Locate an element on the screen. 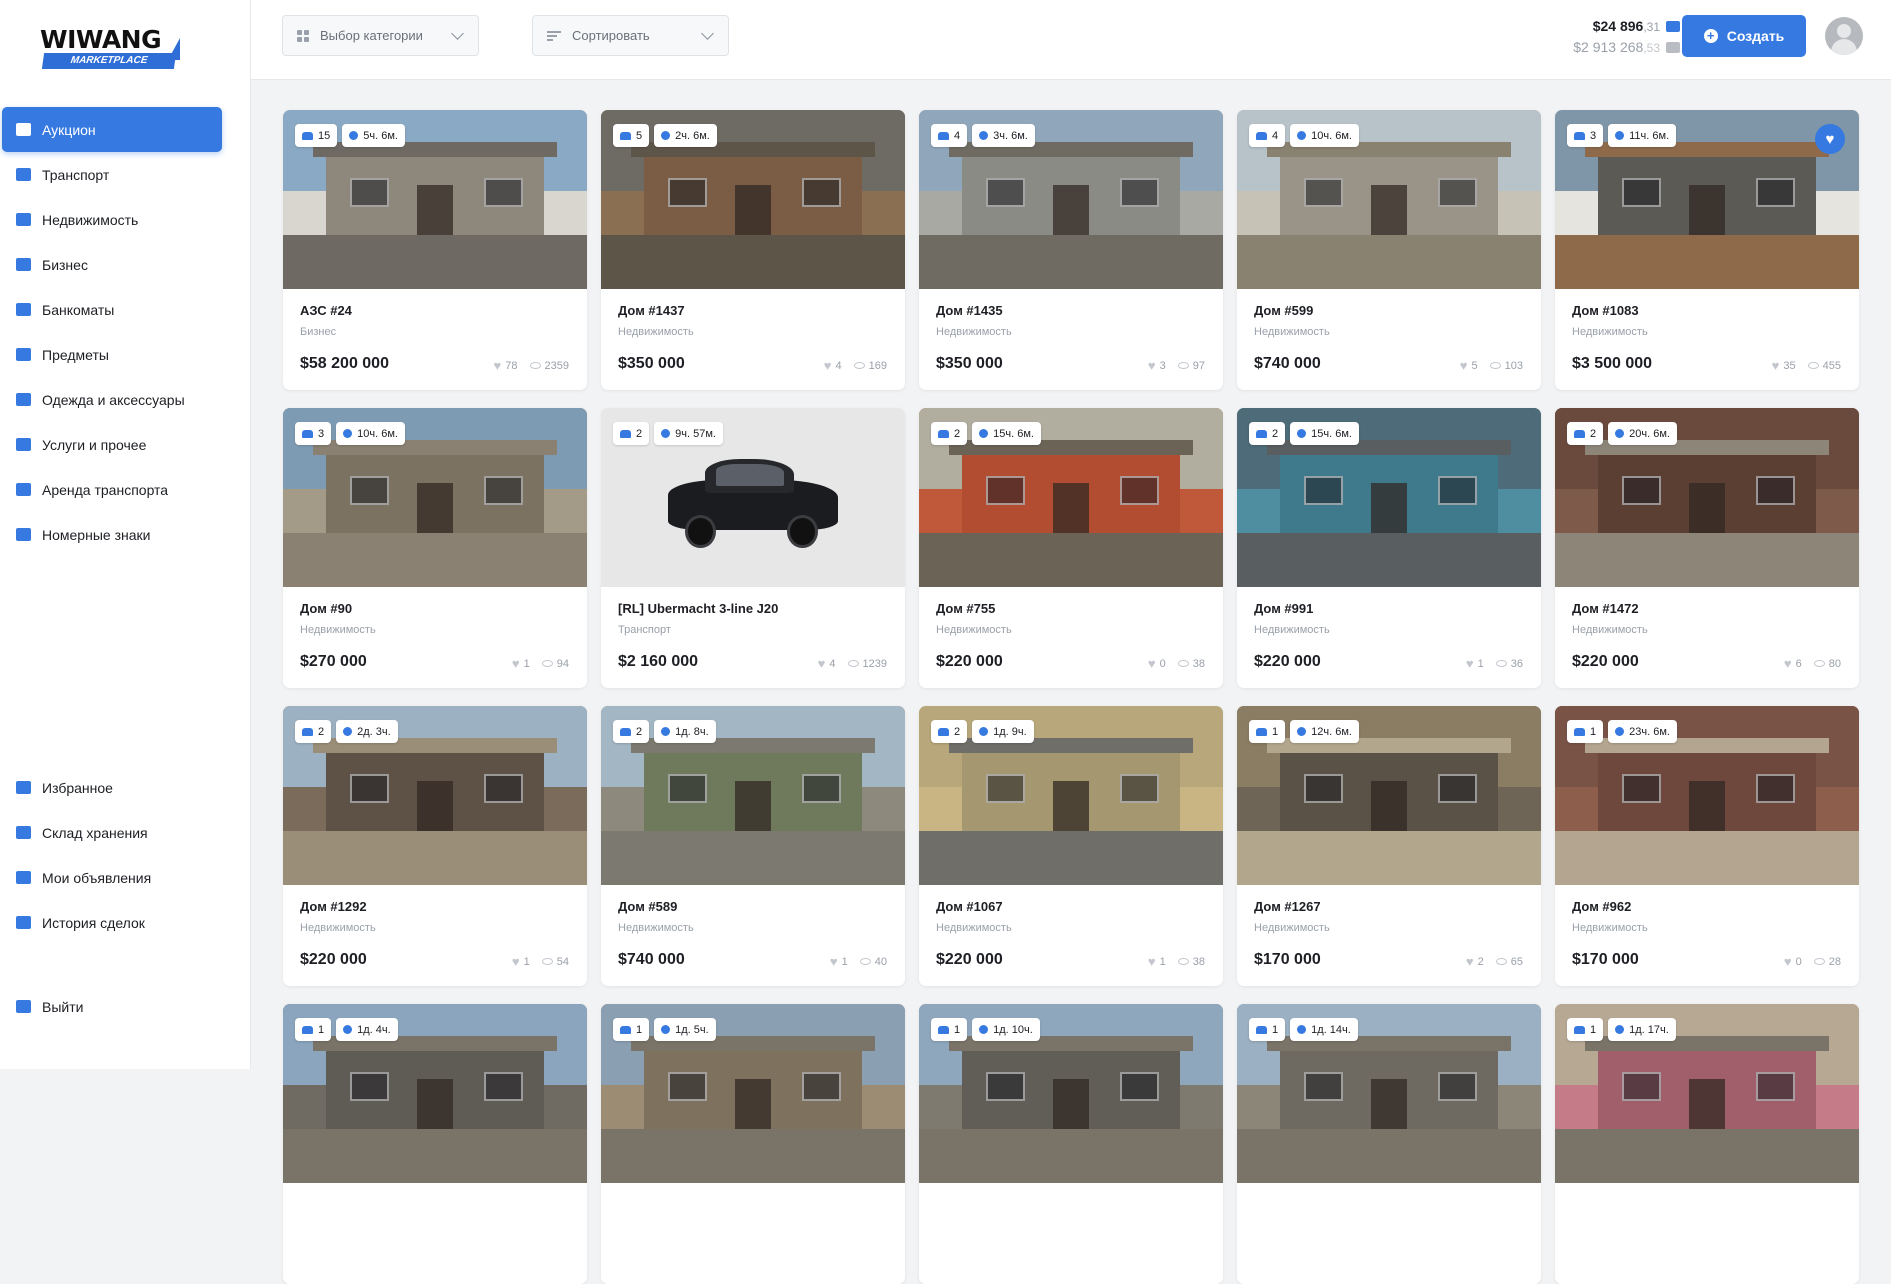  timer-badge: 1д. 4ч. is located at coordinates (367, 1029).